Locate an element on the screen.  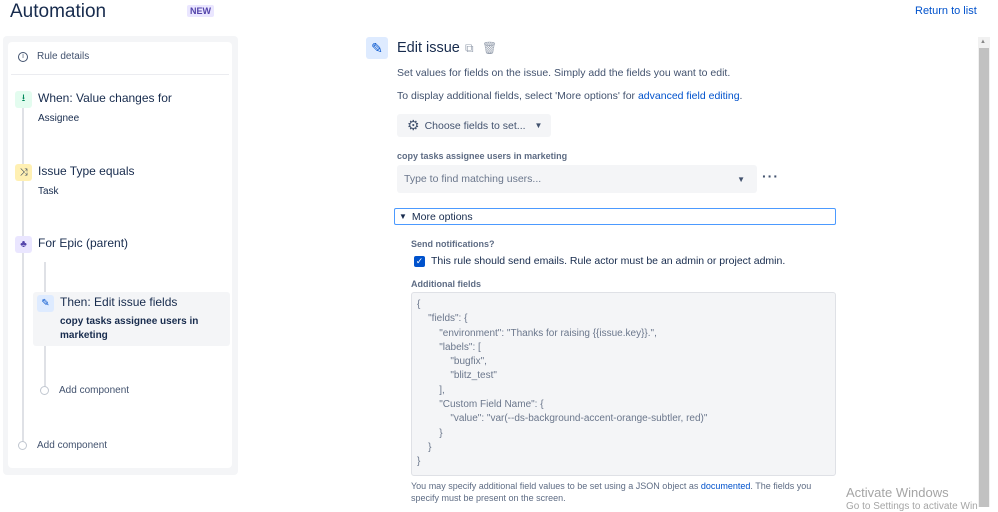
checkbox-checked-icon: ✓ is located at coordinates (419, 261).